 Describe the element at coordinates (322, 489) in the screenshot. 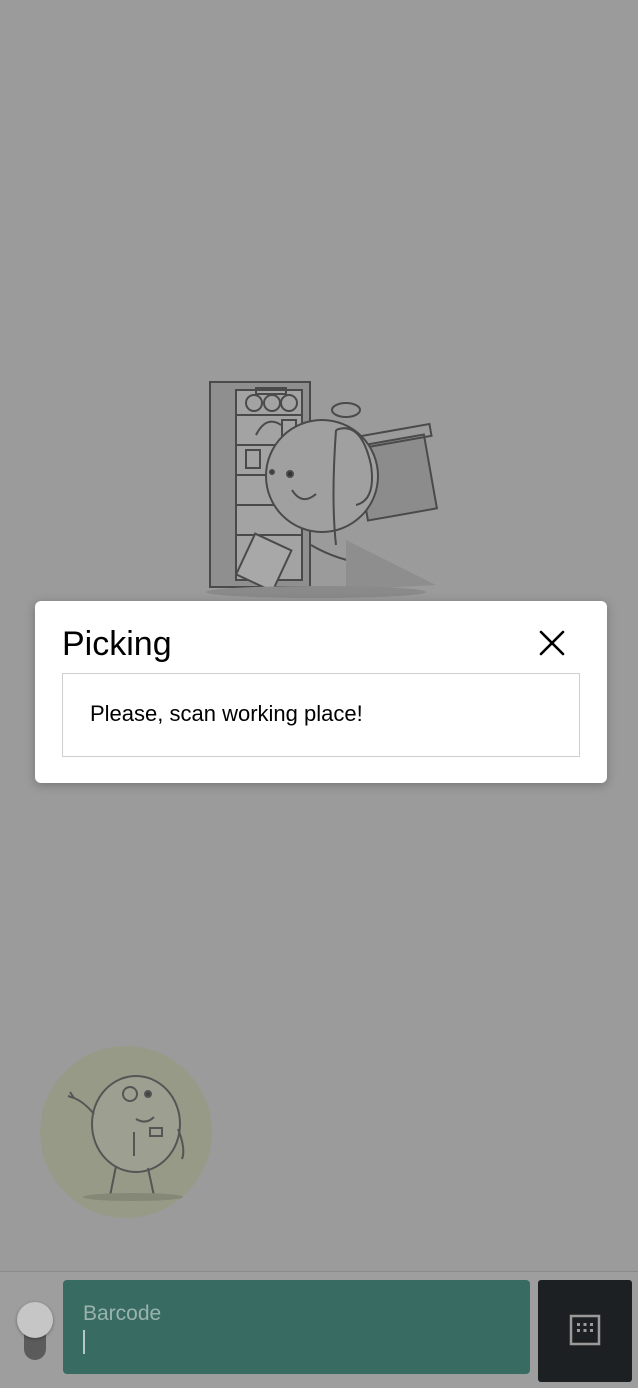

I see `picking-illustration` at that location.